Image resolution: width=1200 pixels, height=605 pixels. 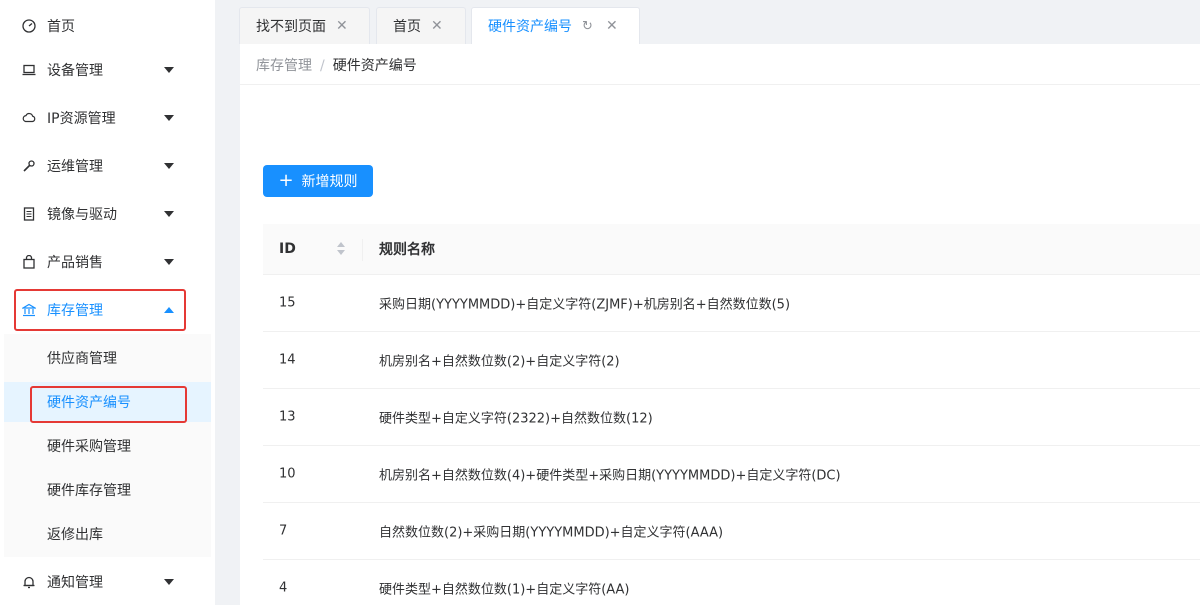 I want to click on sidebar-subitem-stock: 硬件库存管理, so click(x=107, y=490).